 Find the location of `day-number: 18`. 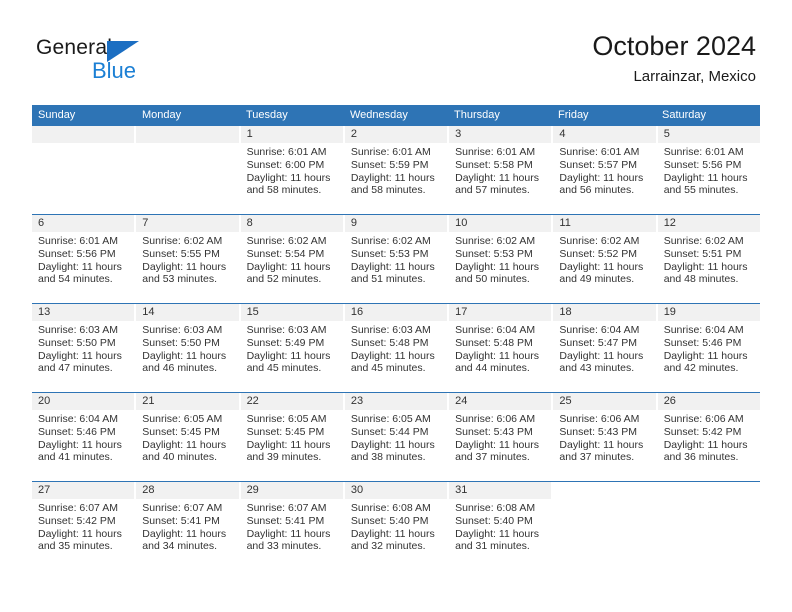

day-number: 18 is located at coordinates (604, 312).